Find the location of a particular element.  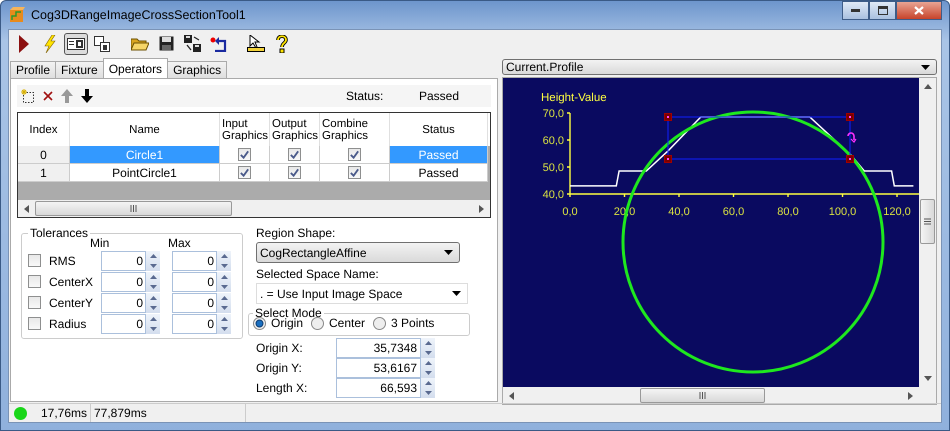

status-value: Passed is located at coordinates (439, 96).